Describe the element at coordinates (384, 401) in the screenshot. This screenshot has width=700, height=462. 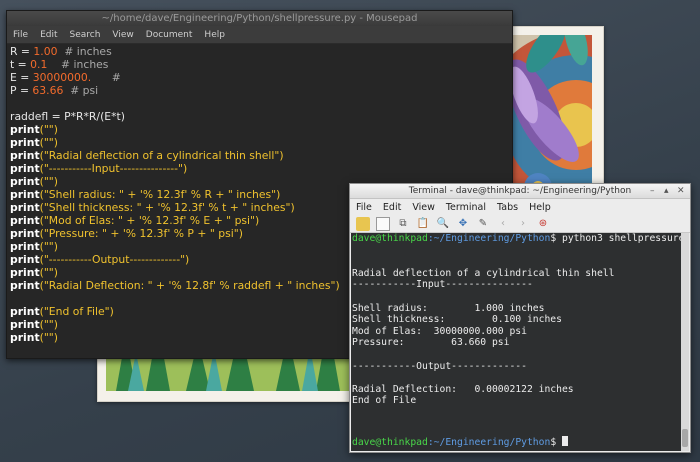
I see `terminal-output-line: End of File` at that location.